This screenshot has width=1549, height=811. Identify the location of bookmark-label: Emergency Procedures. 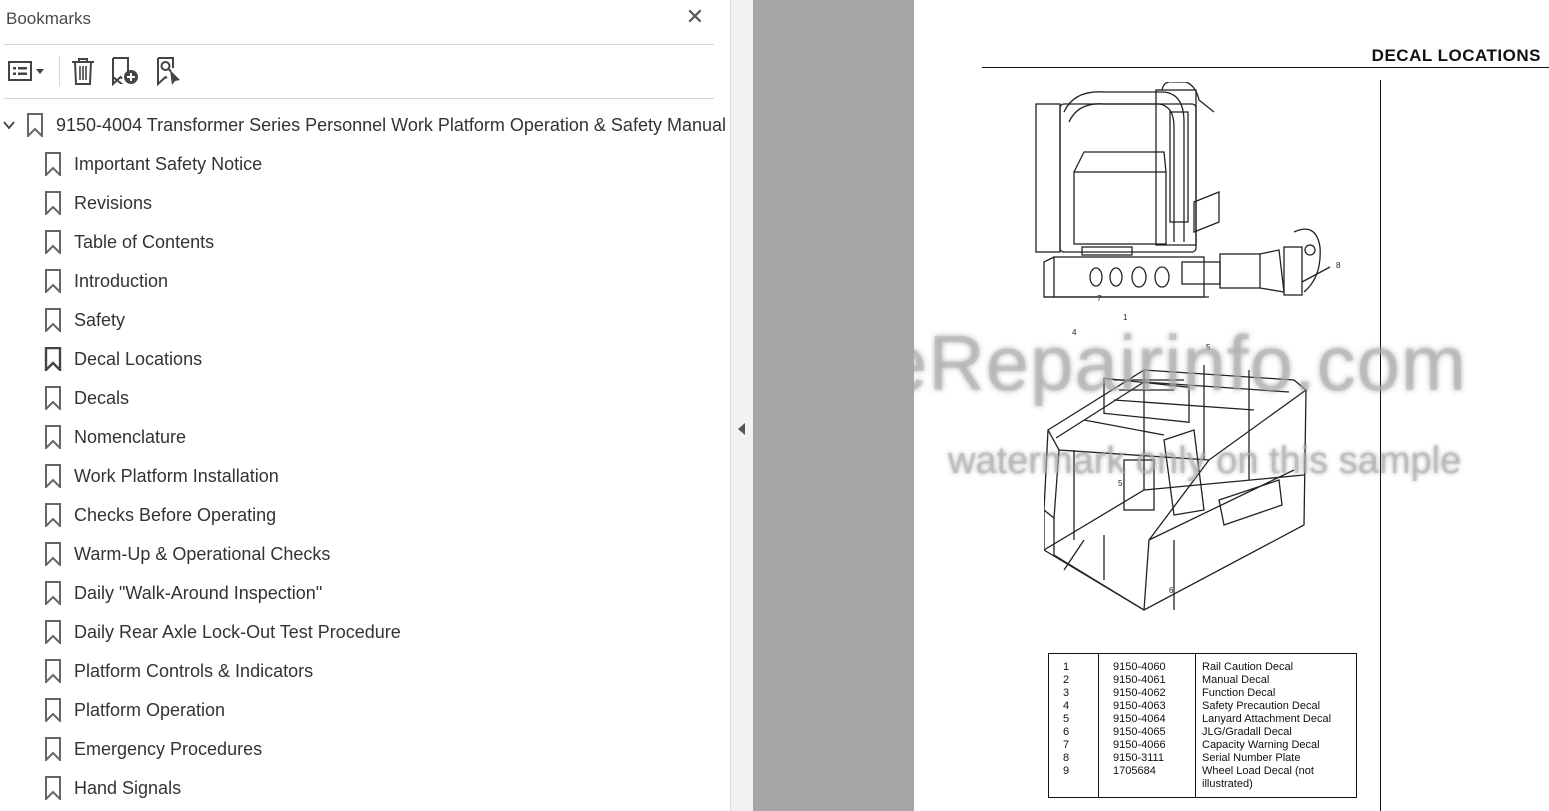
(168, 748).